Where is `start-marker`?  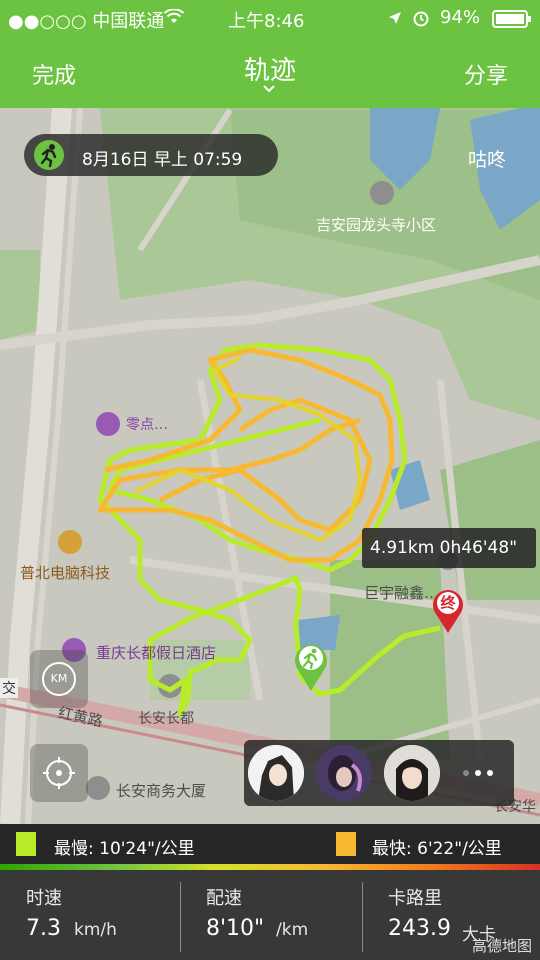 start-marker is located at coordinates (311, 666).